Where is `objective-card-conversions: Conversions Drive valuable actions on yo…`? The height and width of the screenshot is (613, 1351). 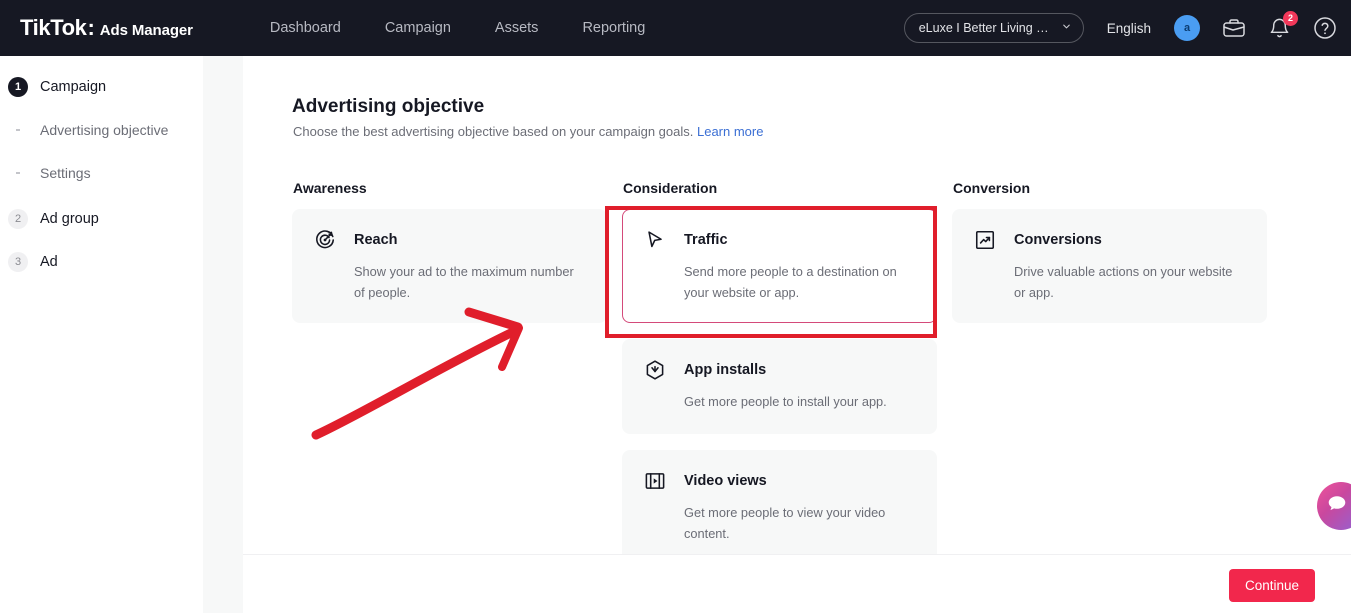
objective-card-conversions: Conversions Drive valuable actions on yo… is located at coordinates (1109, 266).